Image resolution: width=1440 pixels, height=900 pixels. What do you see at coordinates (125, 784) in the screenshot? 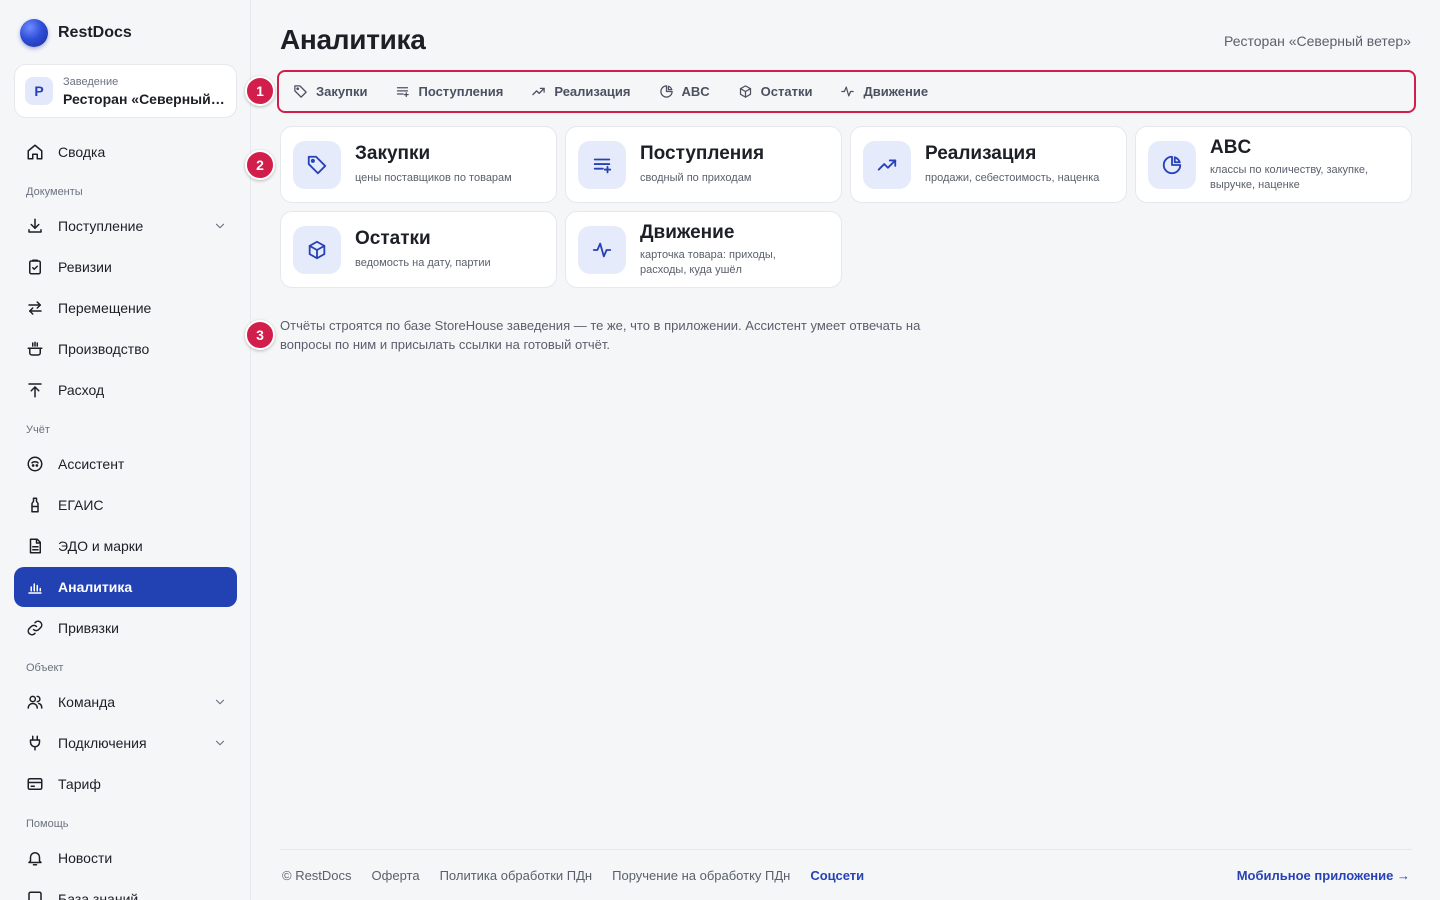
I see `sidebar-item-tariff: Тариф` at bounding box center [125, 784].